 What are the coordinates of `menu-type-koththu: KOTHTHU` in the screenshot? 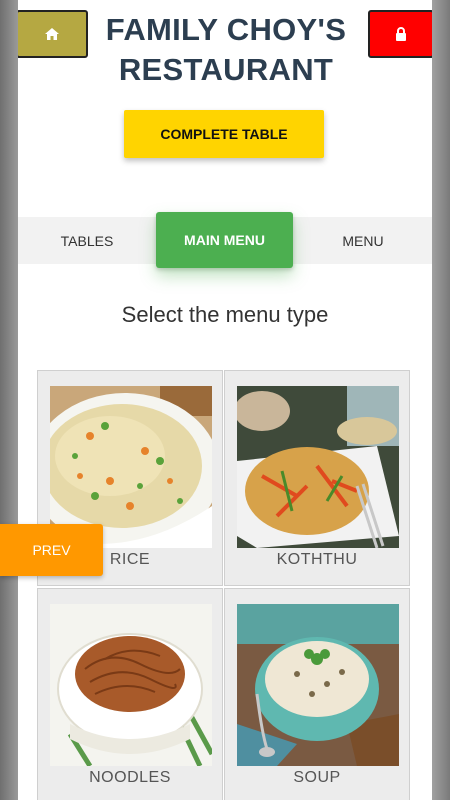 It's located at (317, 478).